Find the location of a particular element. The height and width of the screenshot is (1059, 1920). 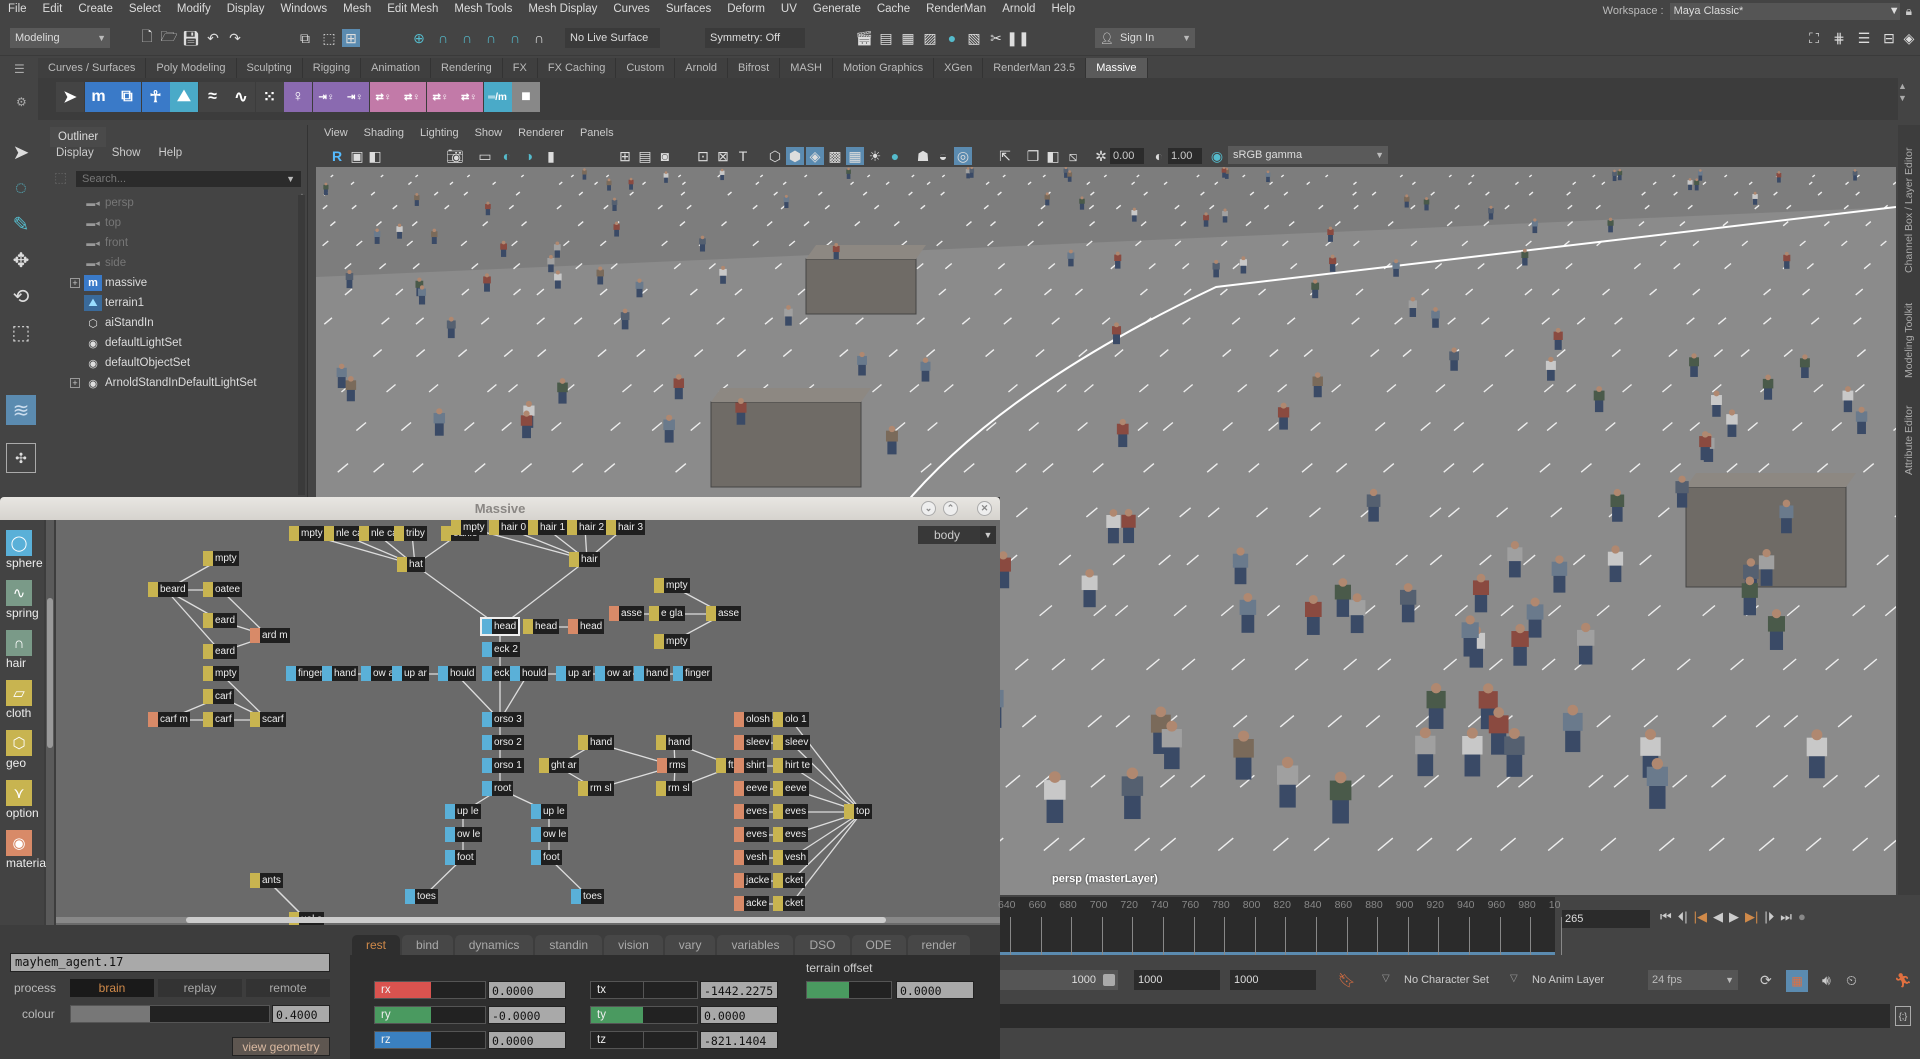

sound-icon: 🔊︎ is located at coordinates (1826, 980).